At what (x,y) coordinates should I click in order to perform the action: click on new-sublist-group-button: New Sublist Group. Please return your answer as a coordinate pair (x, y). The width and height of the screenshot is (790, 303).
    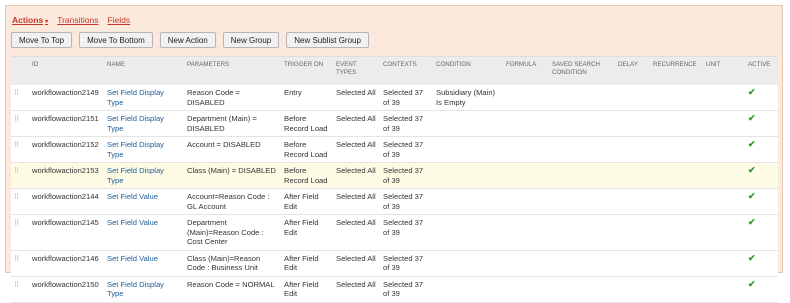
    Looking at the image, I should click on (327, 40).